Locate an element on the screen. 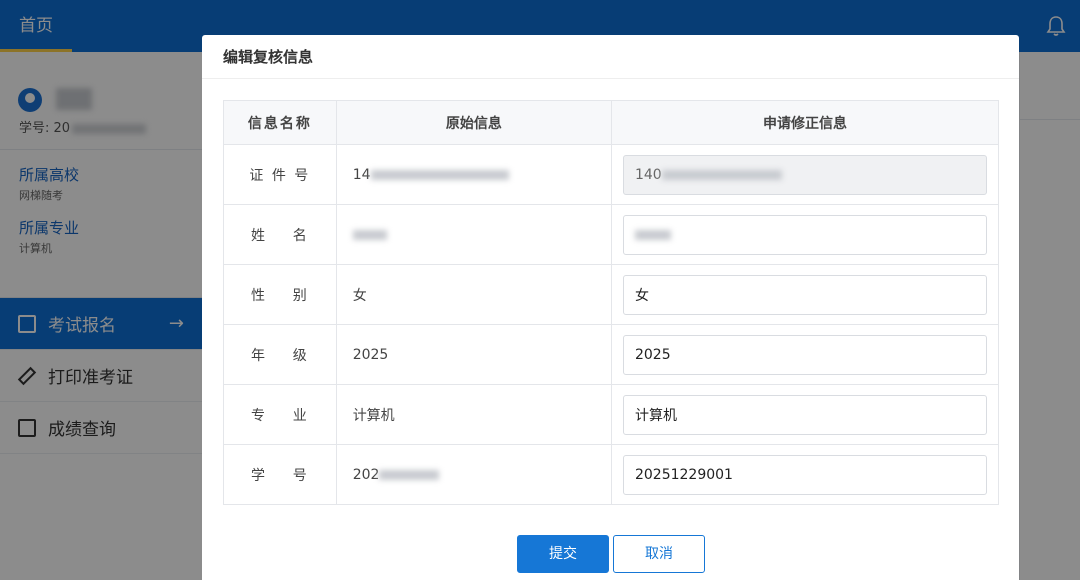 This screenshot has width=1080, height=580. original-value: 女 is located at coordinates (473, 294).